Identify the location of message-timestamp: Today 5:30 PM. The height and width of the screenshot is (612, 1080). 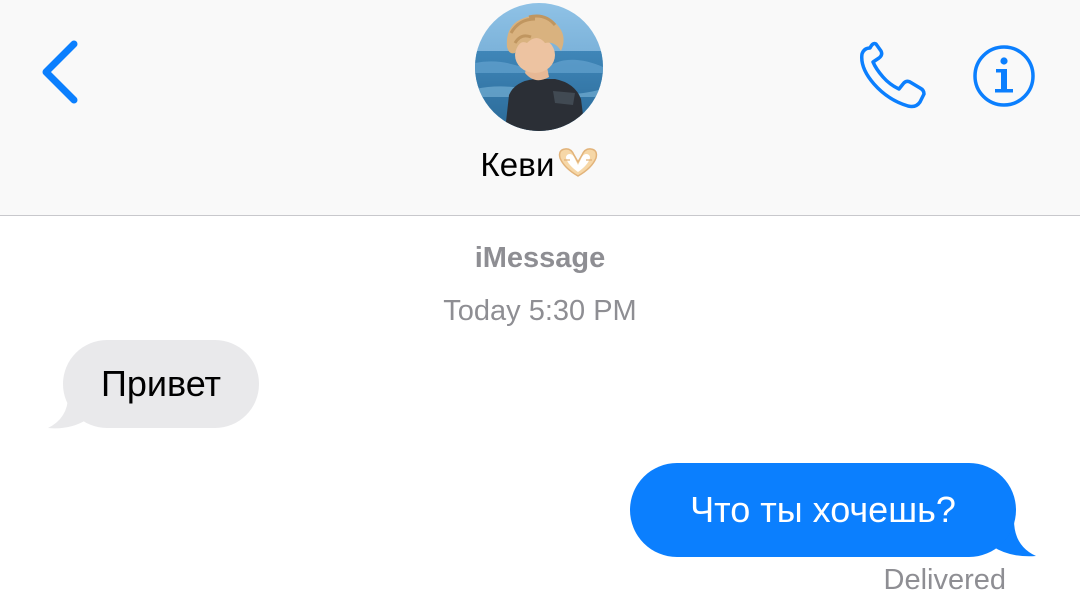
(540, 311).